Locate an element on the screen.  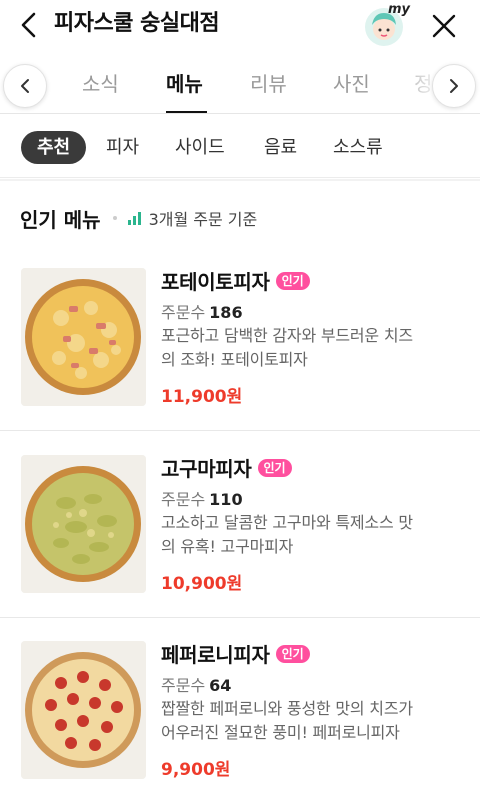
item-description: 포근하고 담백한 감자와 부드러운 치즈 의 조화! 포테이토피자 is located at coordinates (311, 348).